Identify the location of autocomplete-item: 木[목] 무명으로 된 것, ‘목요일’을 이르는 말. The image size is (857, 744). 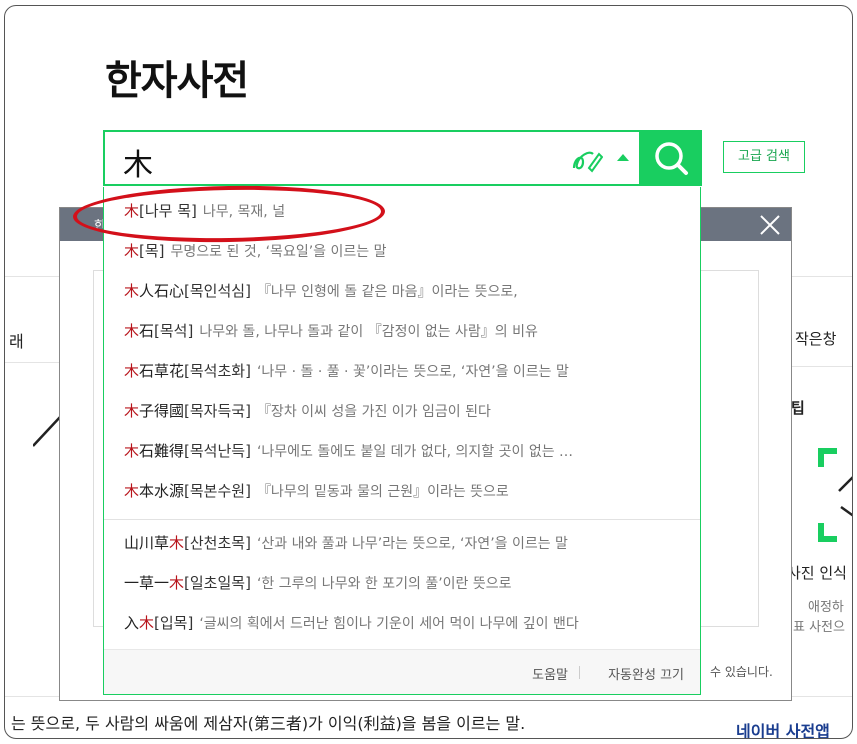
(404, 251).